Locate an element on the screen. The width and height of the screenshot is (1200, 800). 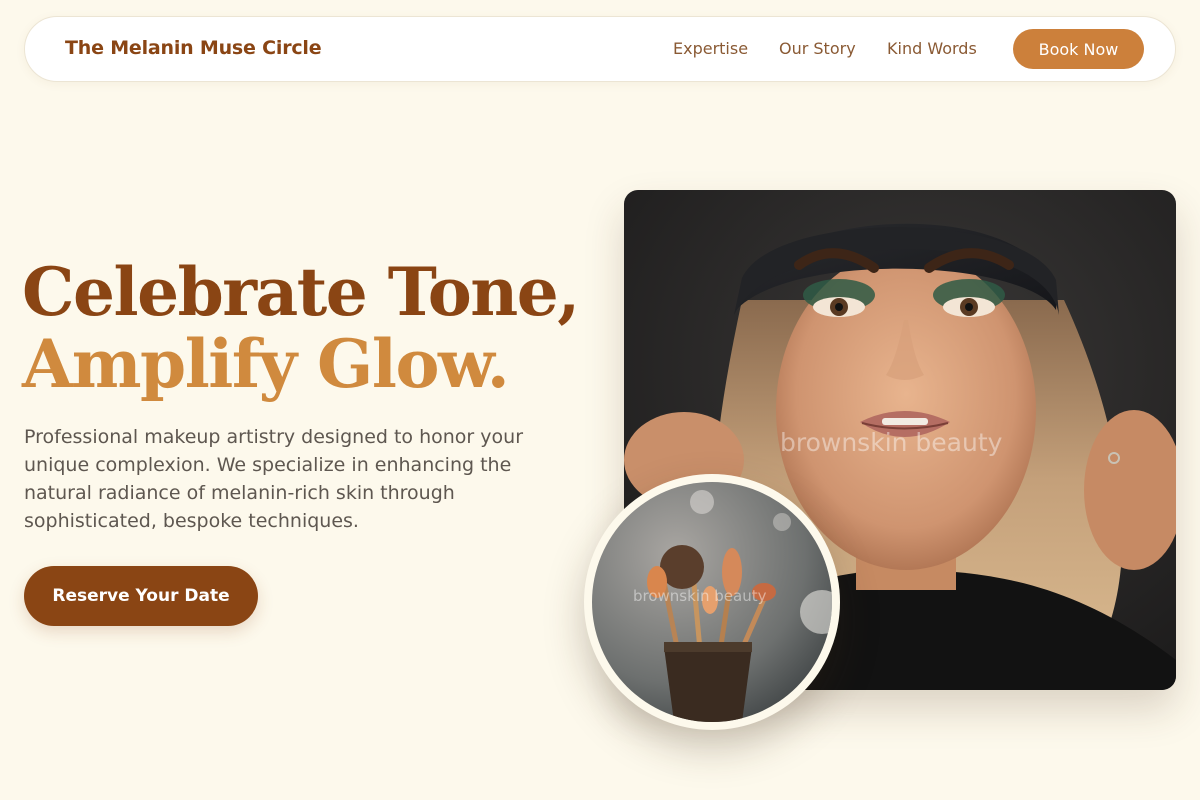
nav-link-kind-words: Kind Words is located at coordinates (932, 48).